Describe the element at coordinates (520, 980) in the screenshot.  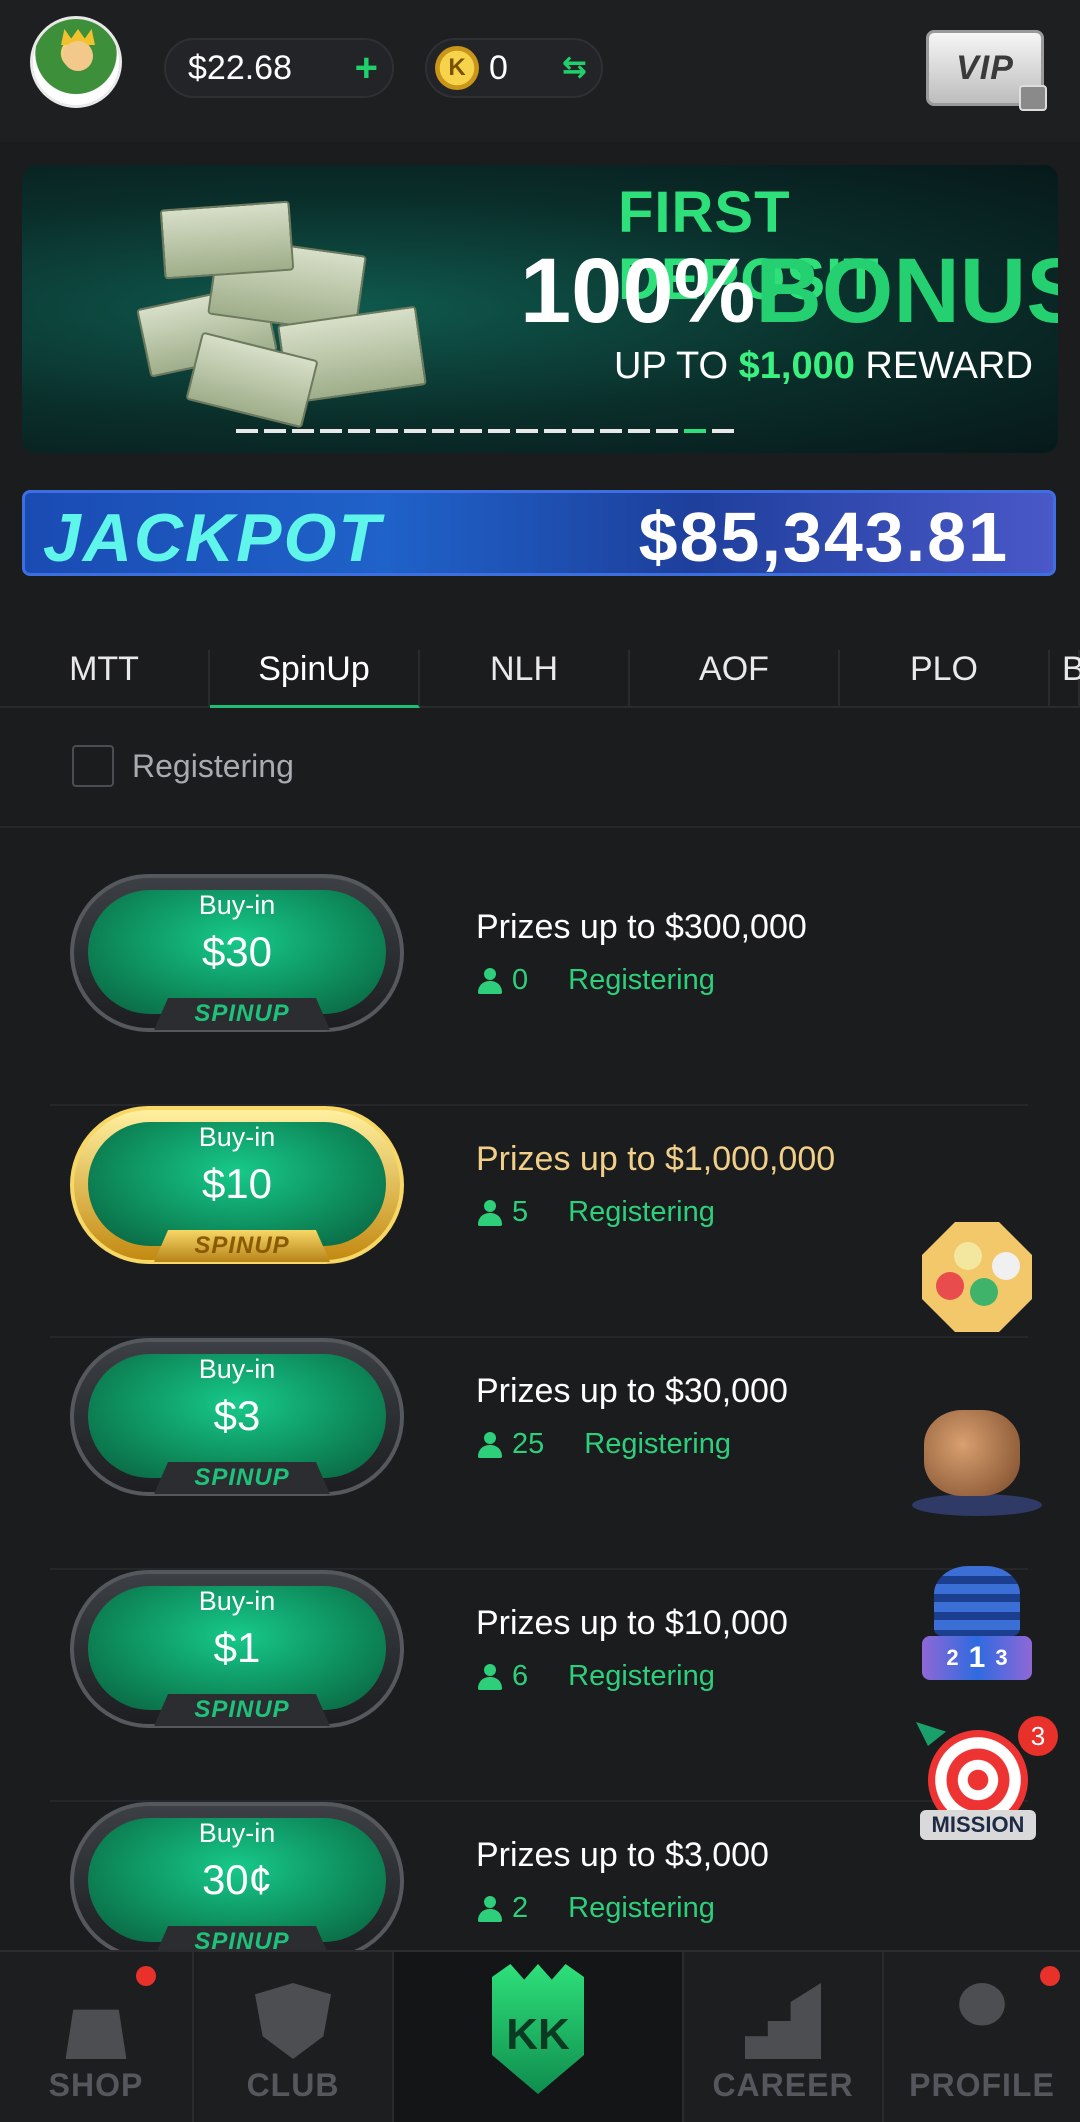
I see `player-count: 0` at that location.